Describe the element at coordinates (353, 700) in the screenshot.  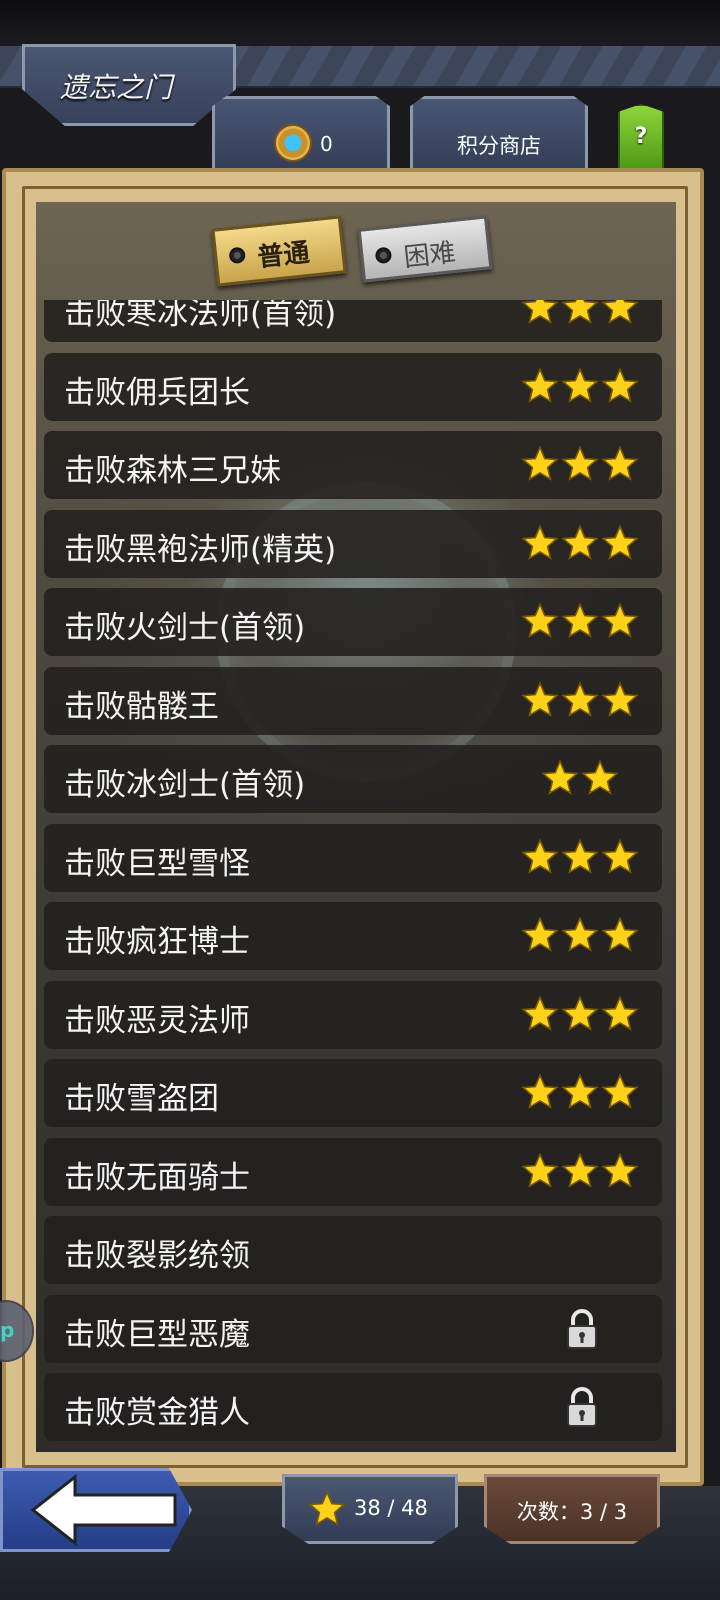
I see `quest-row: 击败骷髅王` at that location.